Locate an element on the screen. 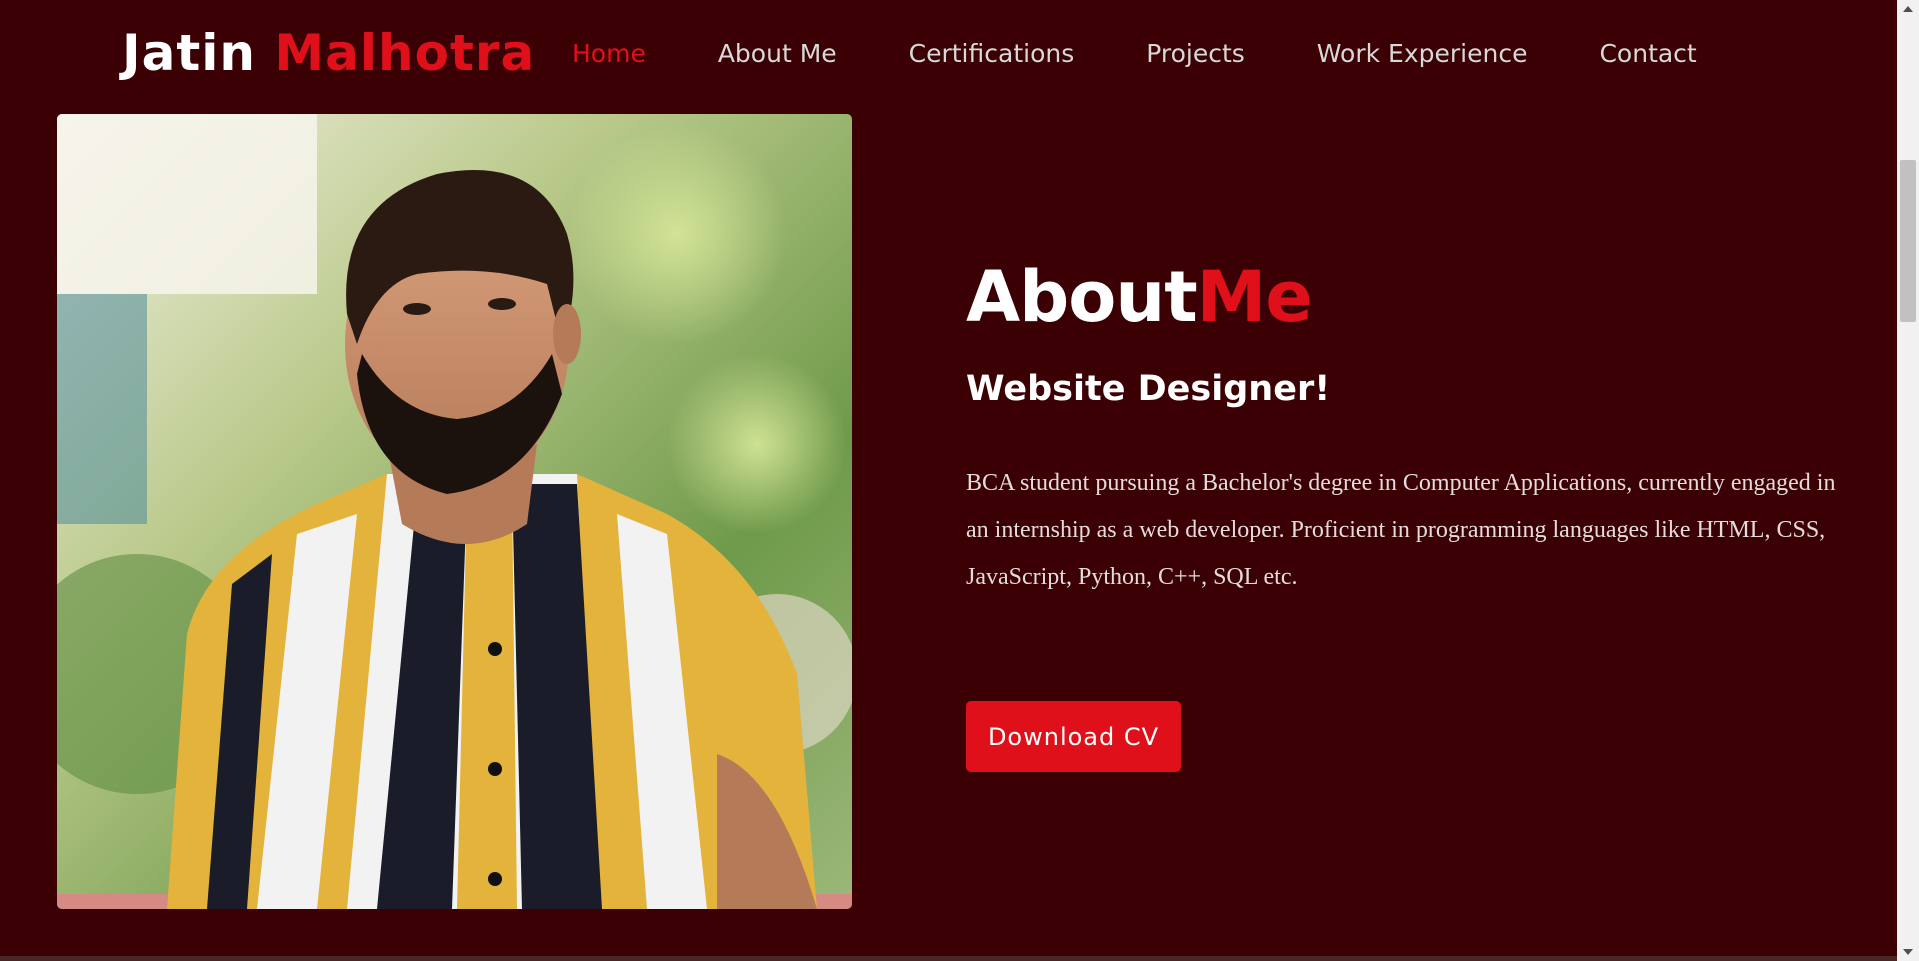  about-heading: AboutMe is located at coordinates (1416, 297).